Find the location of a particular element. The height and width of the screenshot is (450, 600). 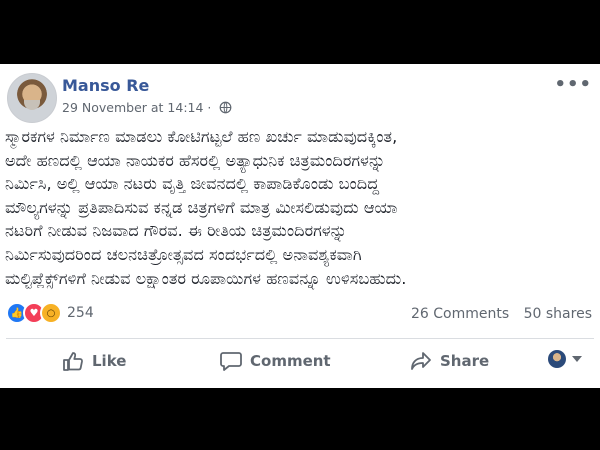

comment-button: Comment is located at coordinates (275, 361).